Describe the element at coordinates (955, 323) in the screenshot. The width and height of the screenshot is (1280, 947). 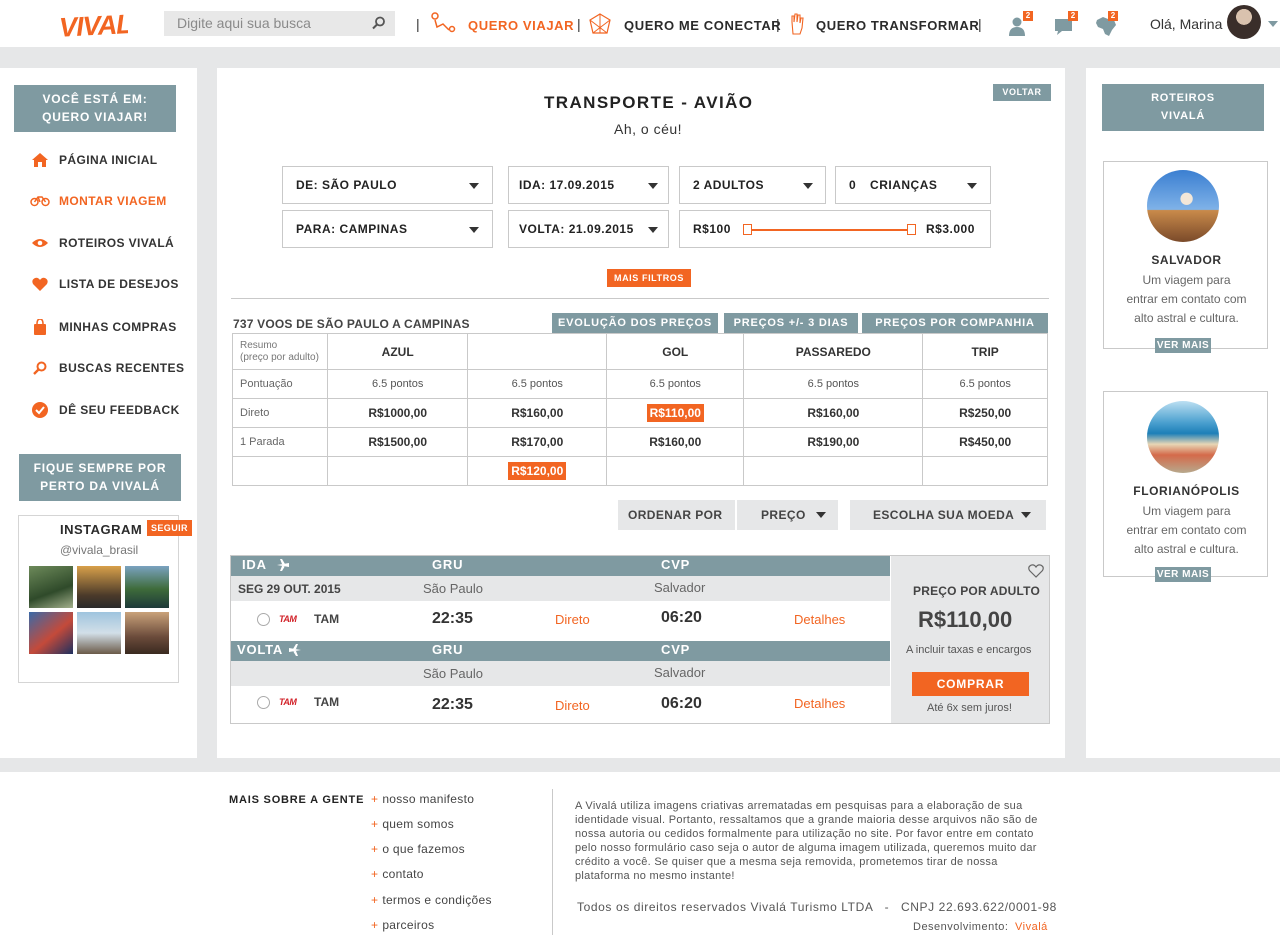
I see `tab-precos-companhia: PREÇOS POR COMPANHIA` at that location.